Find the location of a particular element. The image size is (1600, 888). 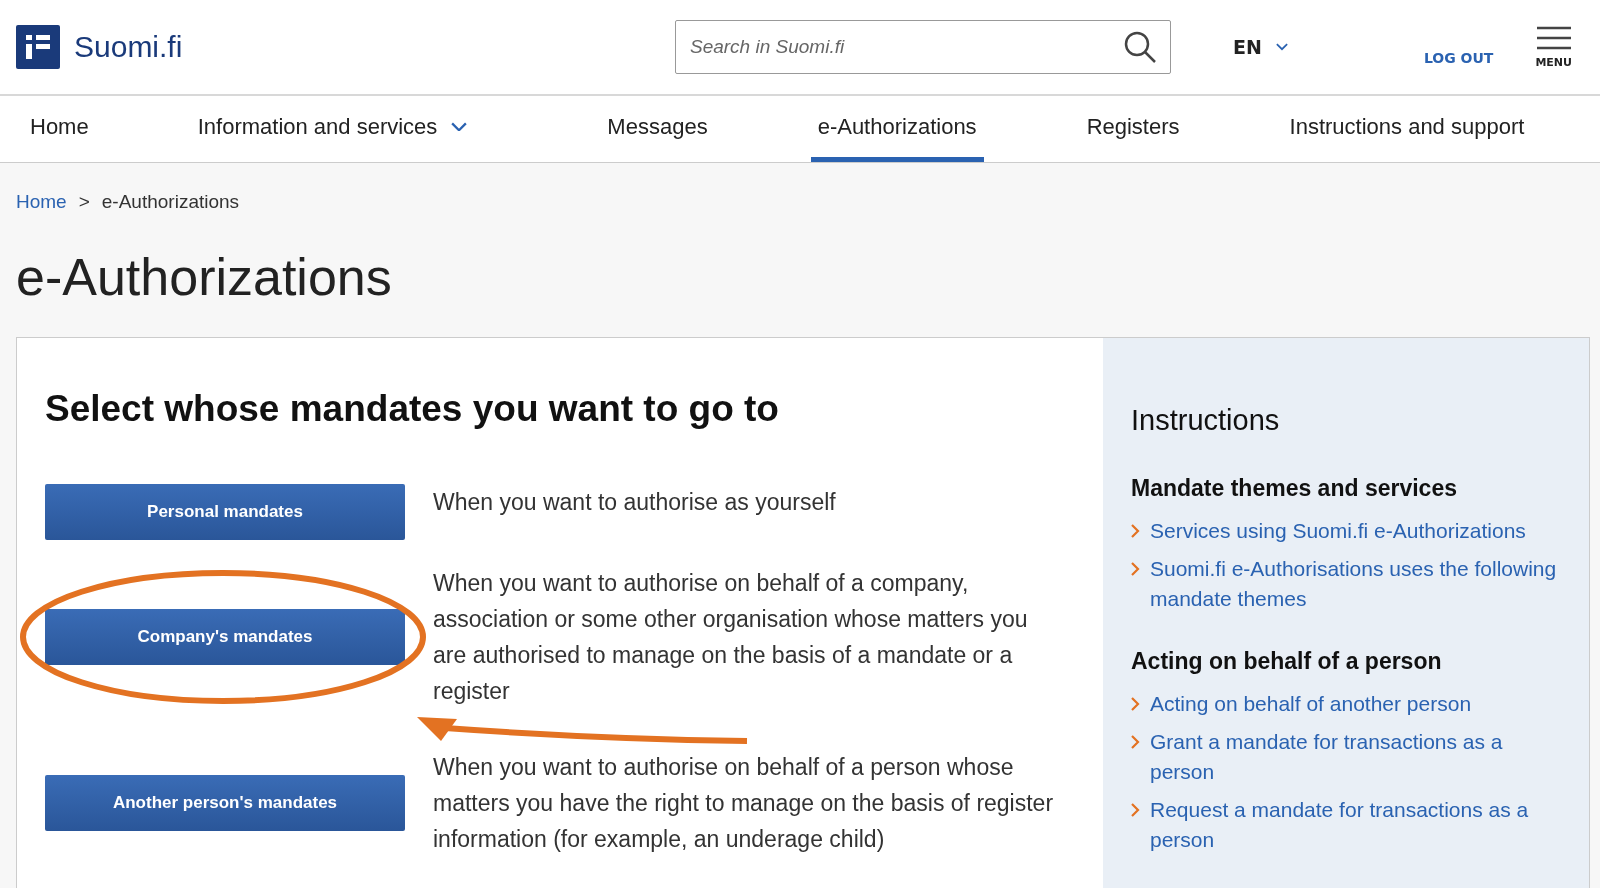

section-heading: Select whose mandates you want to go to is located at coordinates (412, 409).